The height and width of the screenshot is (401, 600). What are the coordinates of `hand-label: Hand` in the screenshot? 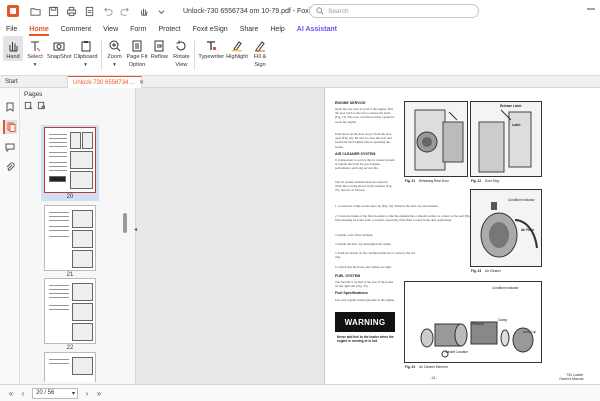 It's located at (13, 57).